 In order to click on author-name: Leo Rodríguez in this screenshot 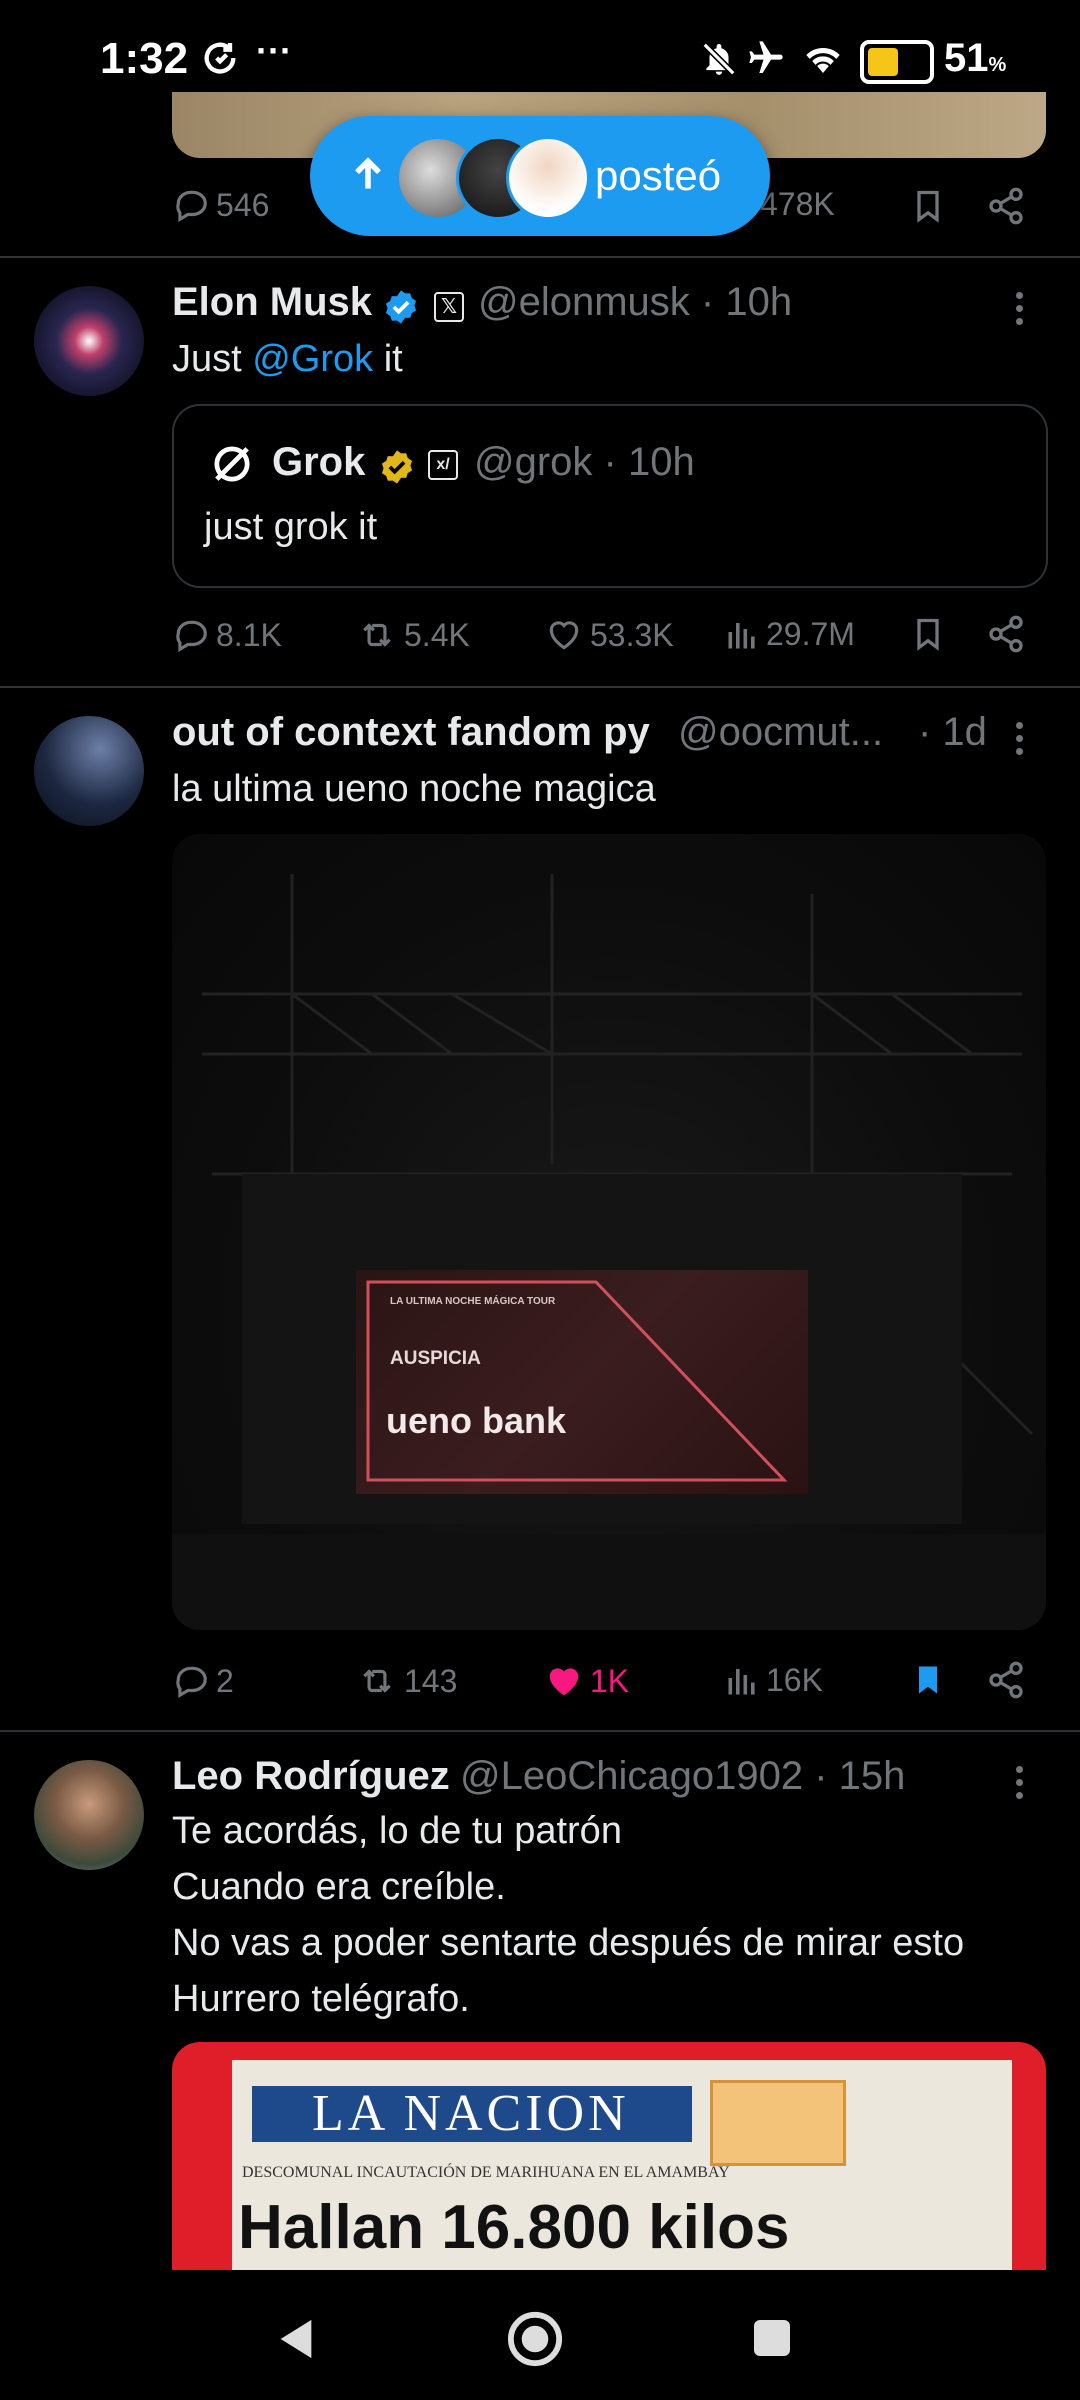, I will do `click(311, 1776)`.